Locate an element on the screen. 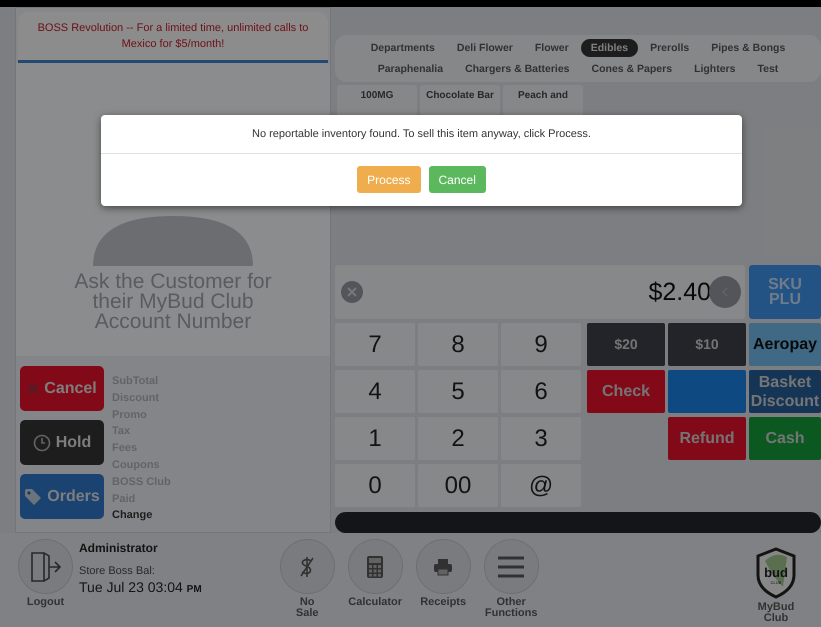 The width and height of the screenshot is (821, 627). payment-button: Basket Discount is located at coordinates (785, 391).